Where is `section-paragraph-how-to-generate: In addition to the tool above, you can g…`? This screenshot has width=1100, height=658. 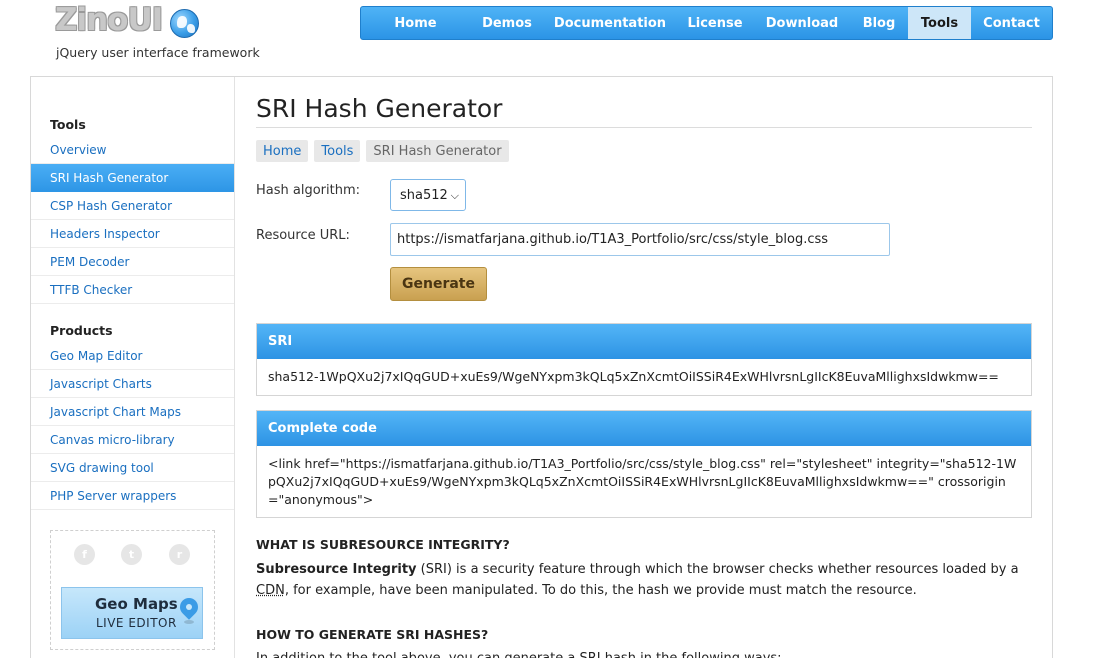
section-paragraph-how-to-generate: In addition to the tool above, you can g… is located at coordinates (644, 653).